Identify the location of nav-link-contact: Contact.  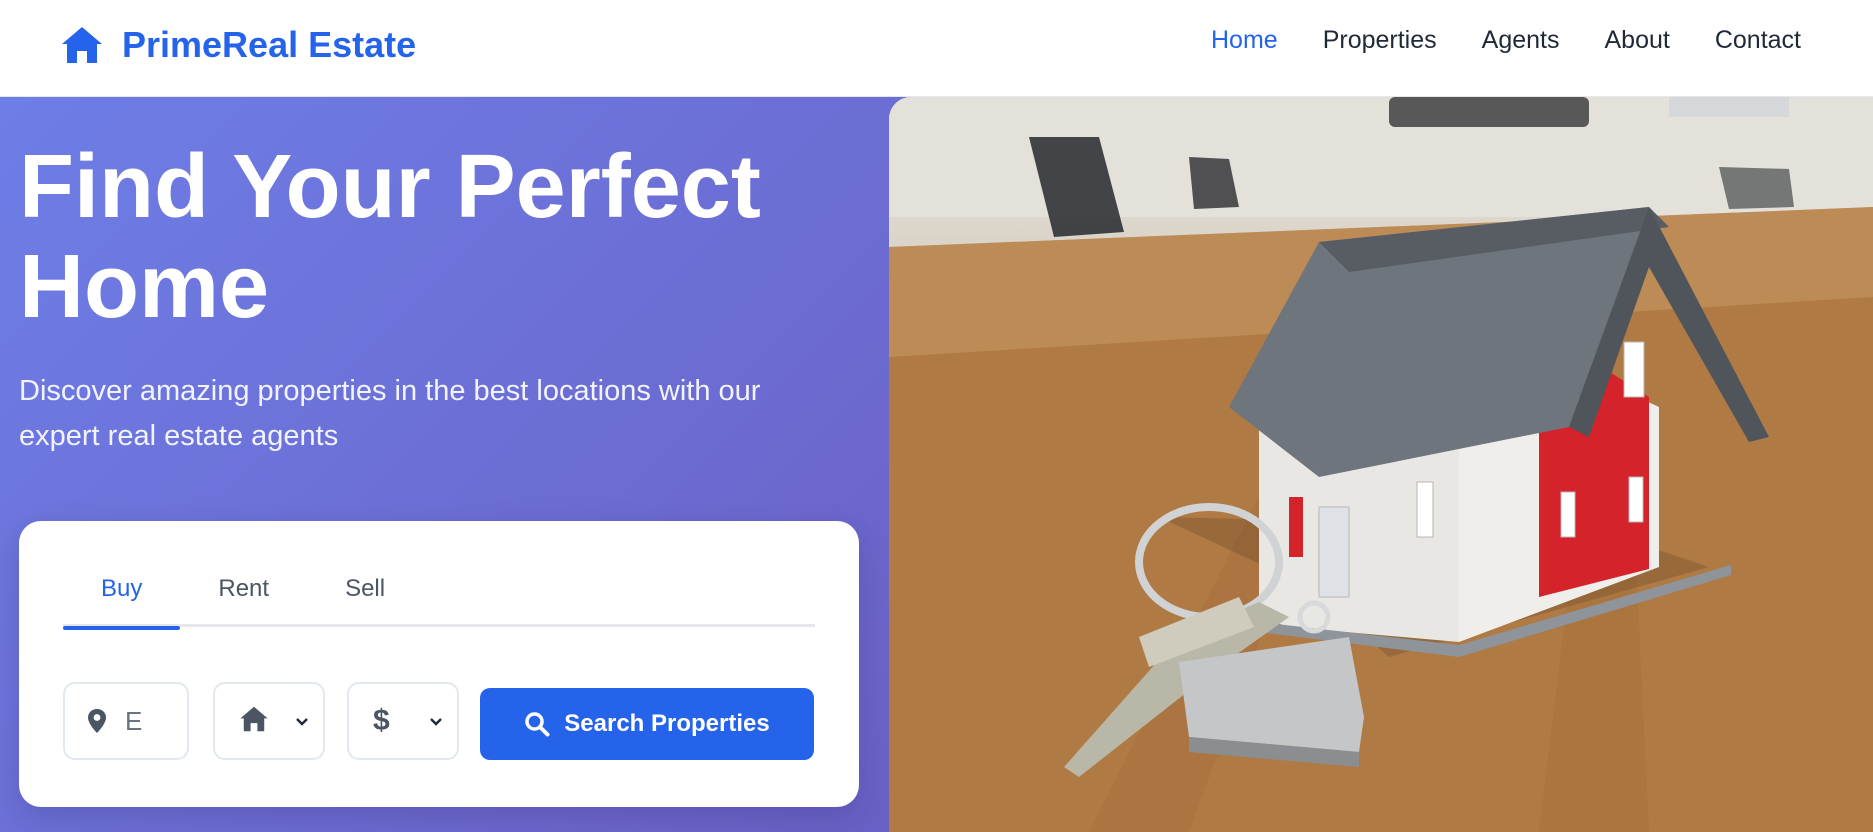
(1758, 40).